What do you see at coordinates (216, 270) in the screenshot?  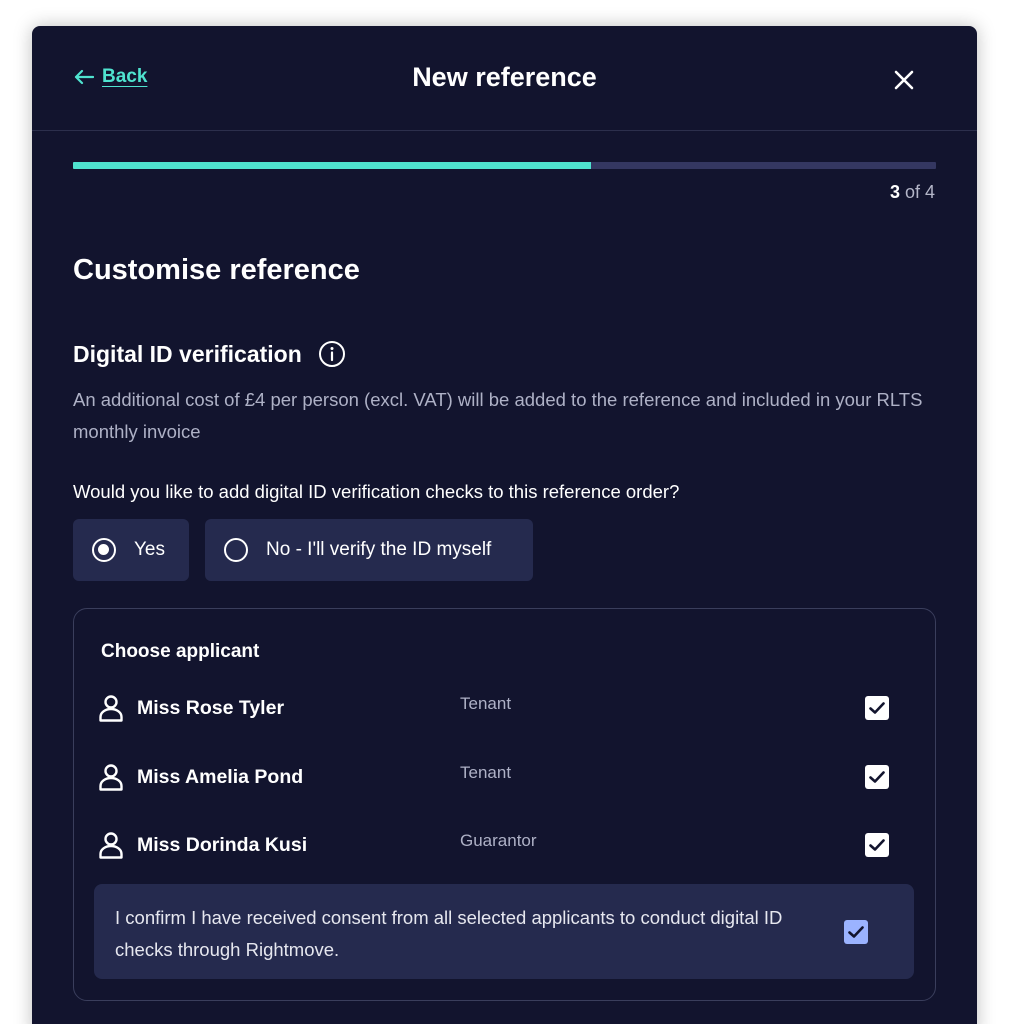 I see `page-title: Customise reference` at bounding box center [216, 270].